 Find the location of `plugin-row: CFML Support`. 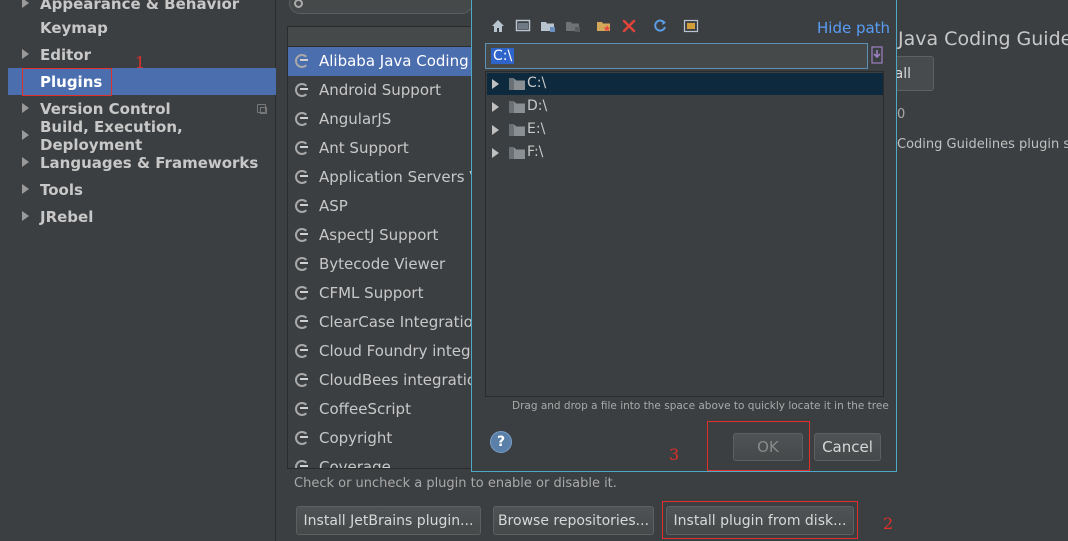

plugin-row: CFML Support is located at coordinates (380, 293).